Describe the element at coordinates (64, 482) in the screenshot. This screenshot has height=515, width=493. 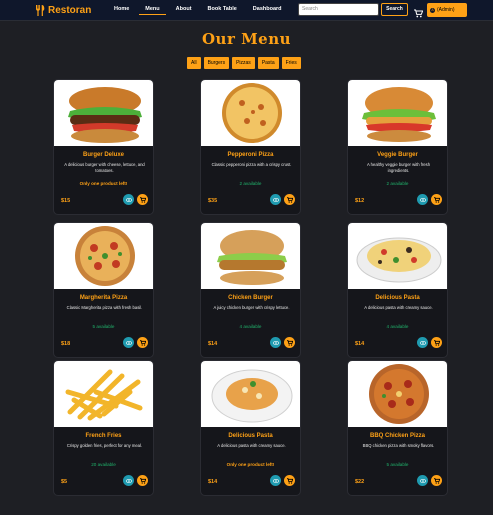
I see `item-price: $5` at that location.